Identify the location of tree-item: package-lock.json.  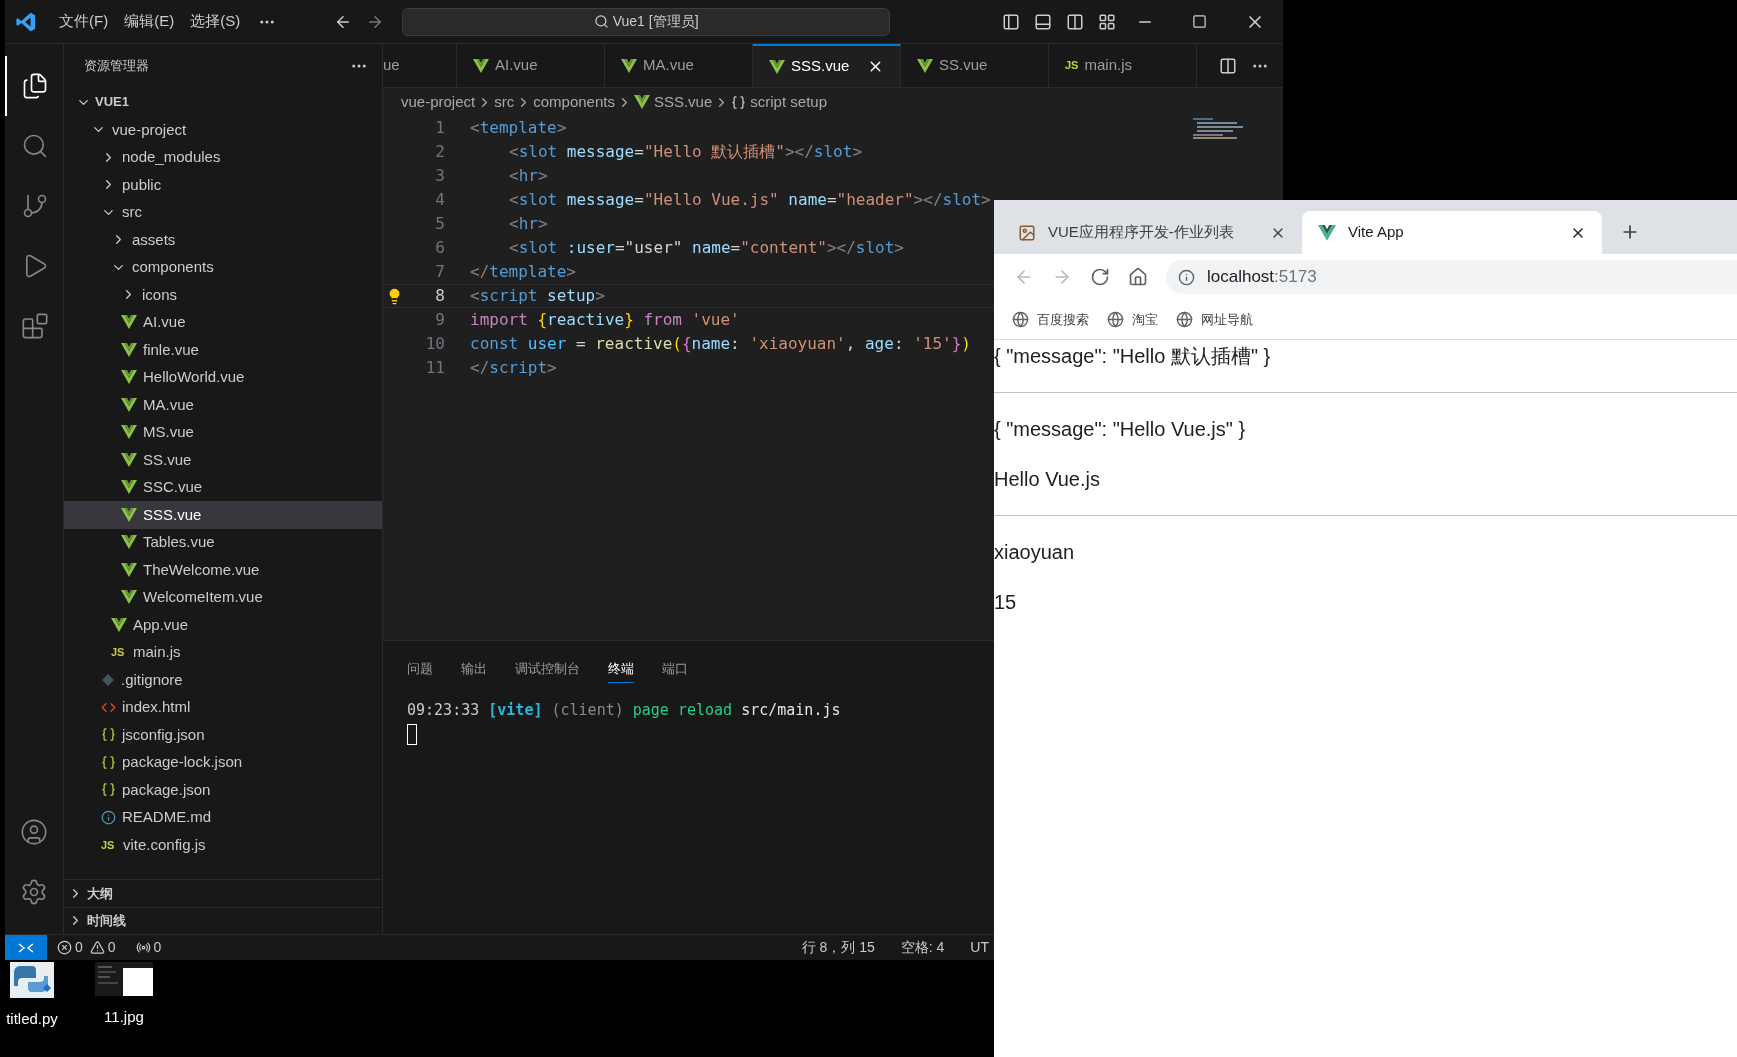
(223, 762).